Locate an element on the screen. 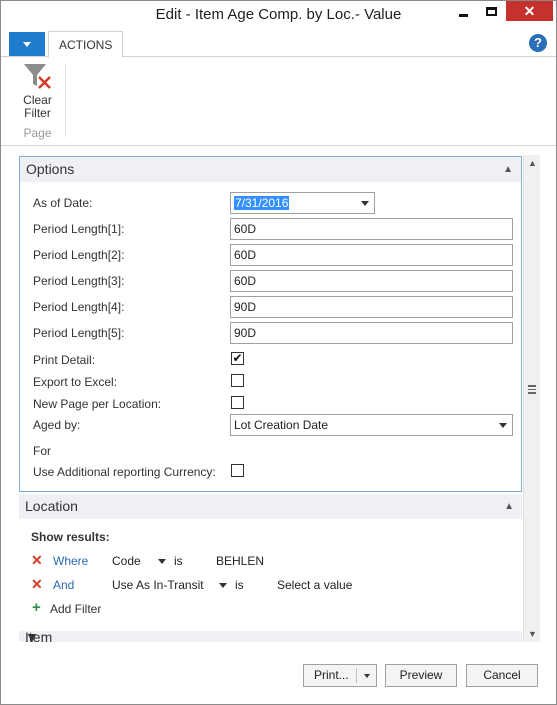  maximize-icon is located at coordinates (491, 11).